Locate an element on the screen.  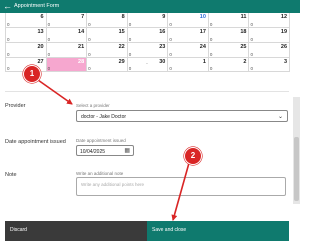
annotation-badge-1: 1 is located at coordinates (32, 74).